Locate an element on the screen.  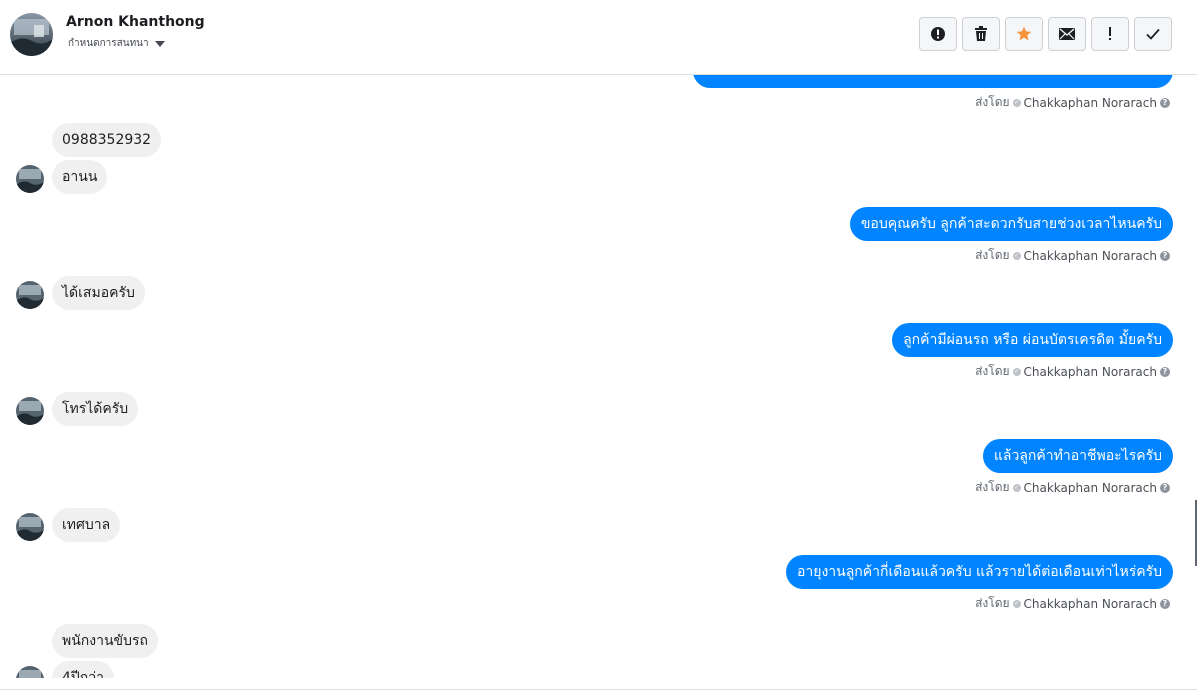
mark-unread-button is located at coordinates (1067, 34).